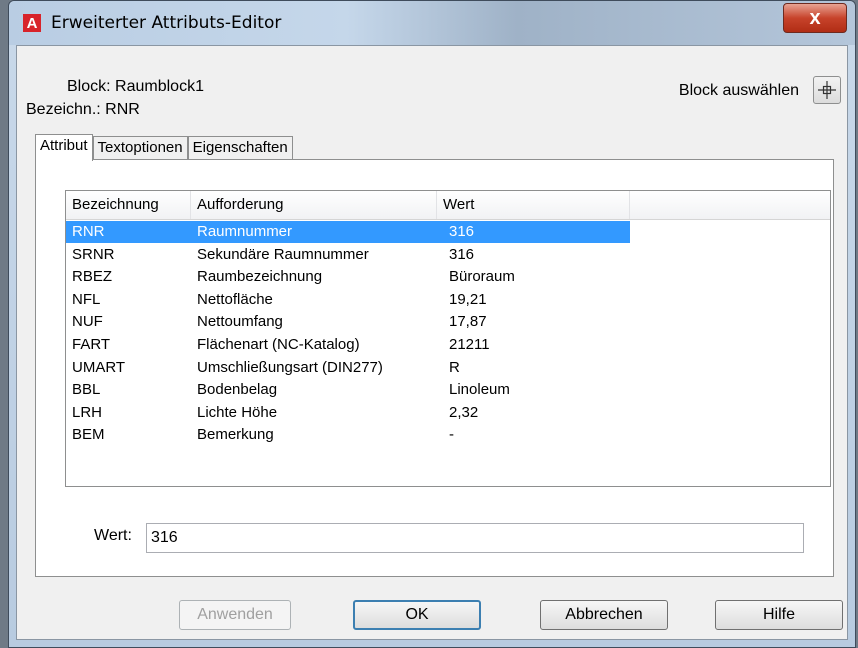  What do you see at coordinates (235, 299) in the screenshot?
I see `row-prompt: Nettofläche` at bounding box center [235, 299].